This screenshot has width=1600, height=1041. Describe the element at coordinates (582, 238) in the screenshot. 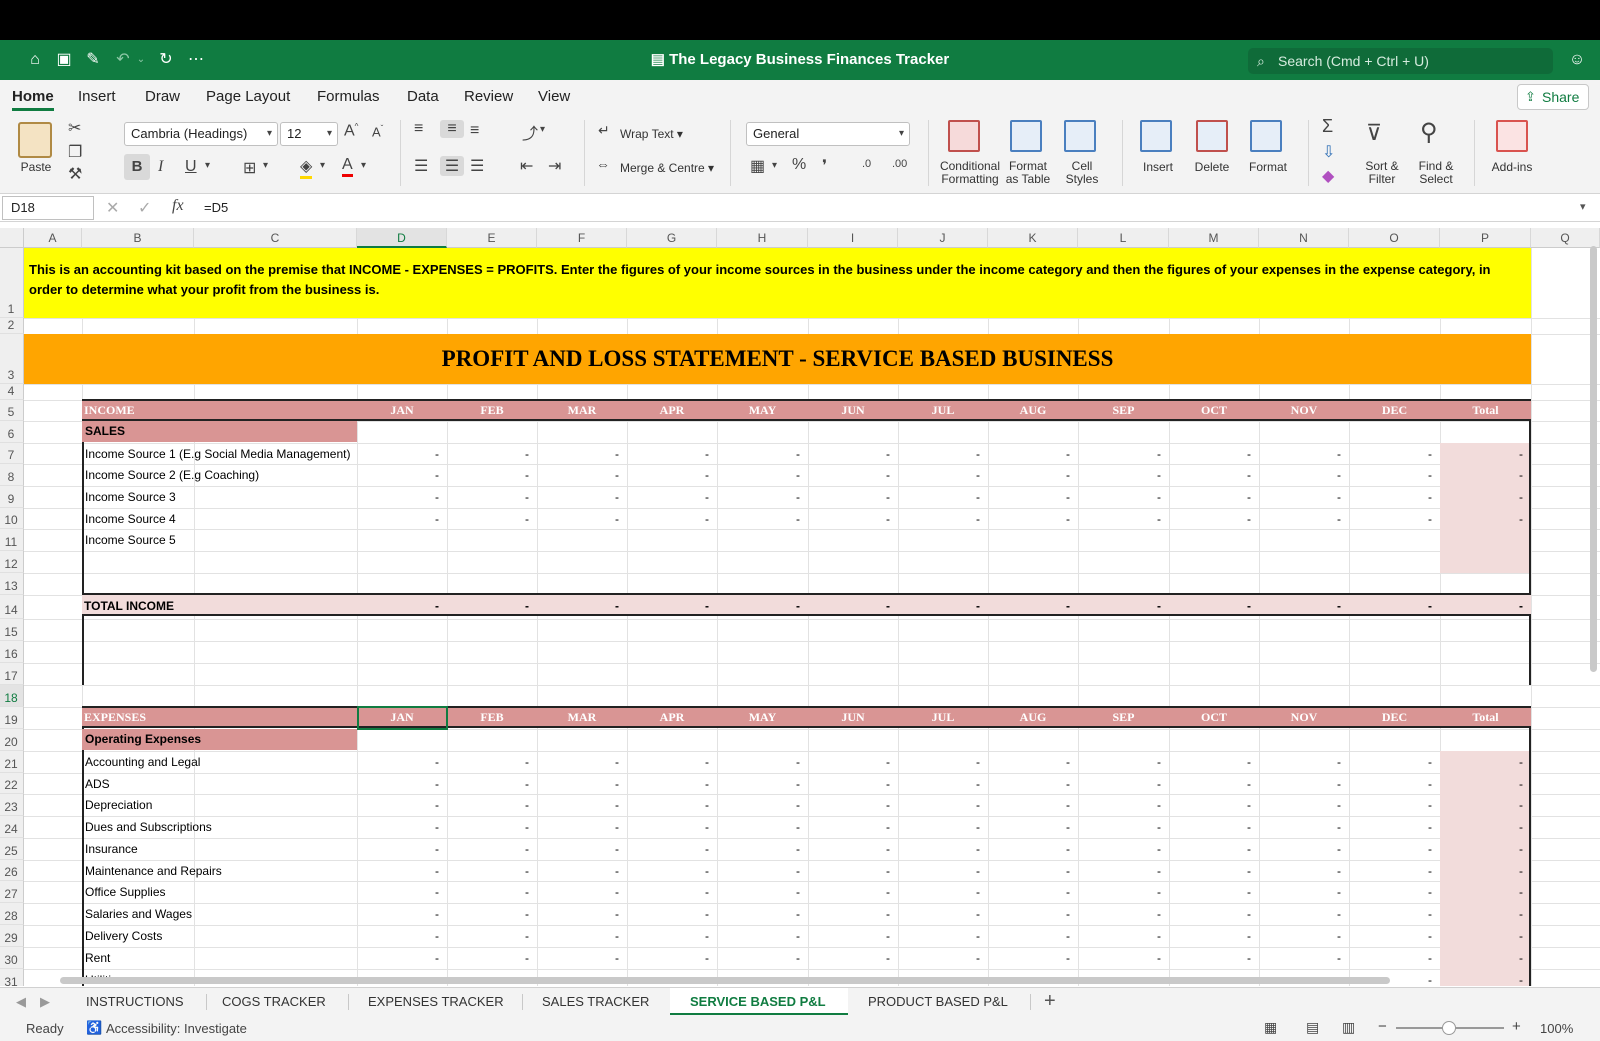

I see `column-header-f: F` at that location.